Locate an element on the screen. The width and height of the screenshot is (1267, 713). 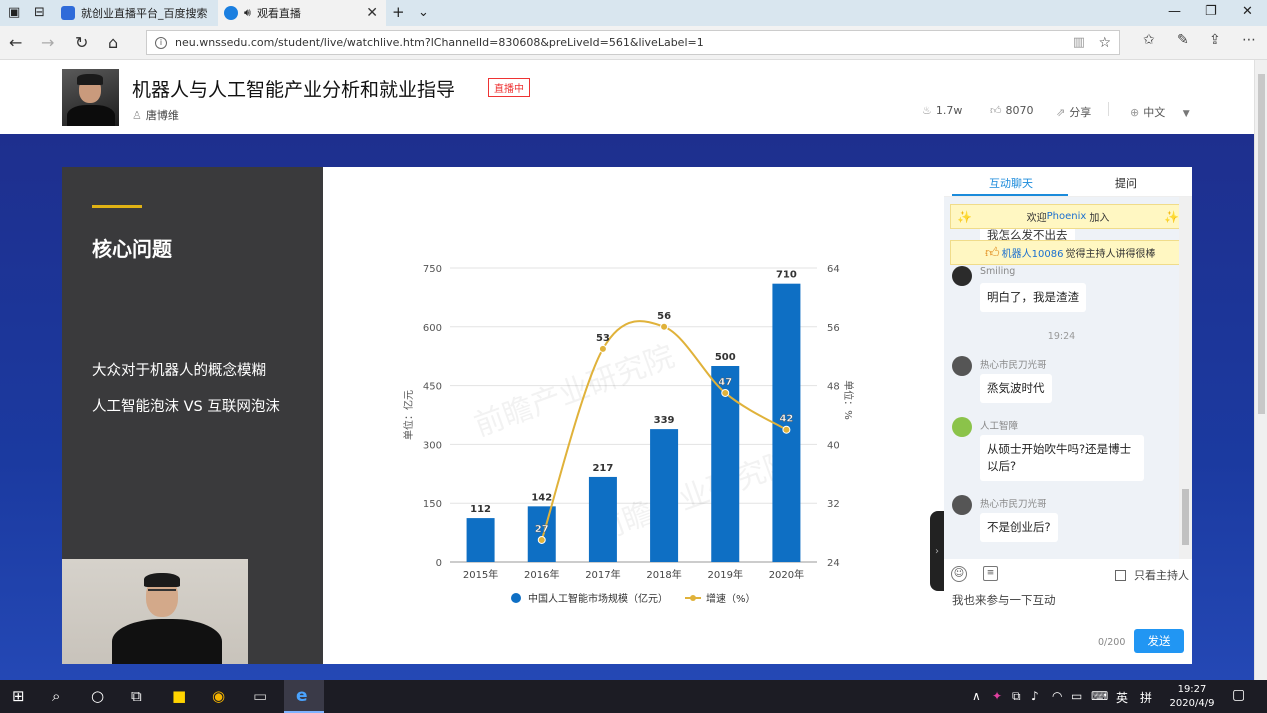
ime-mode: 拼 is located at coordinates (1146, 697).